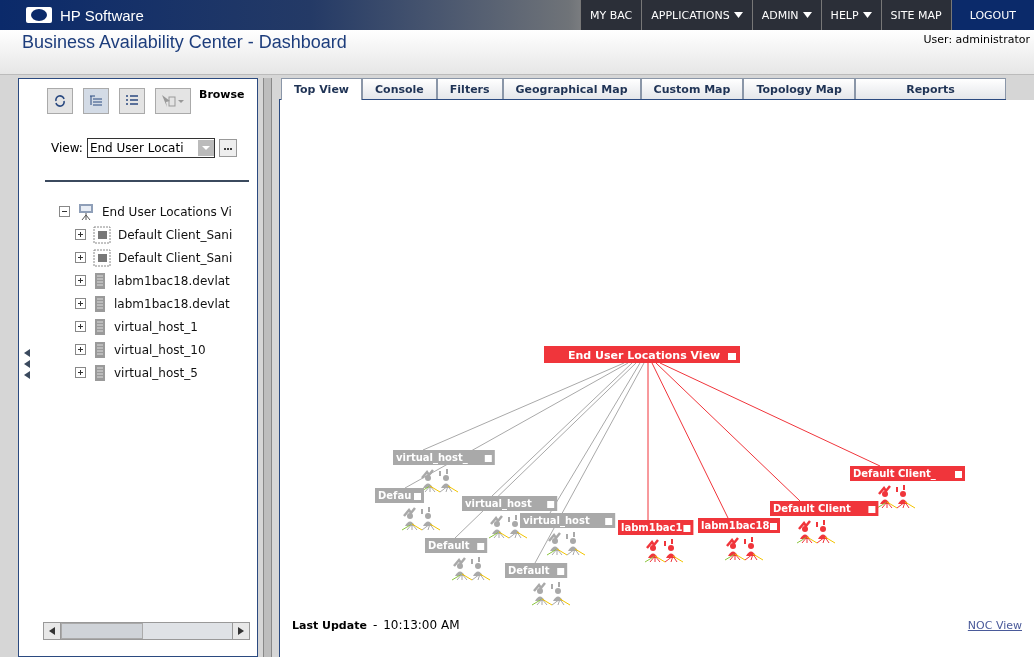  Describe the element at coordinates (322, 89) in the screenshot. I see `tab: Top View` at that location.